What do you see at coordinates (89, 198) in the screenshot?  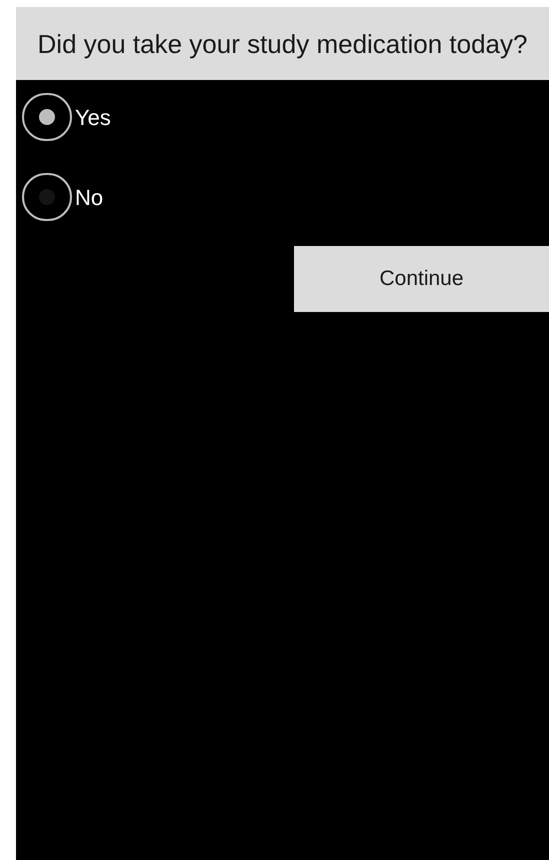 I see `option-label: No` at bounding box center [89, 198].